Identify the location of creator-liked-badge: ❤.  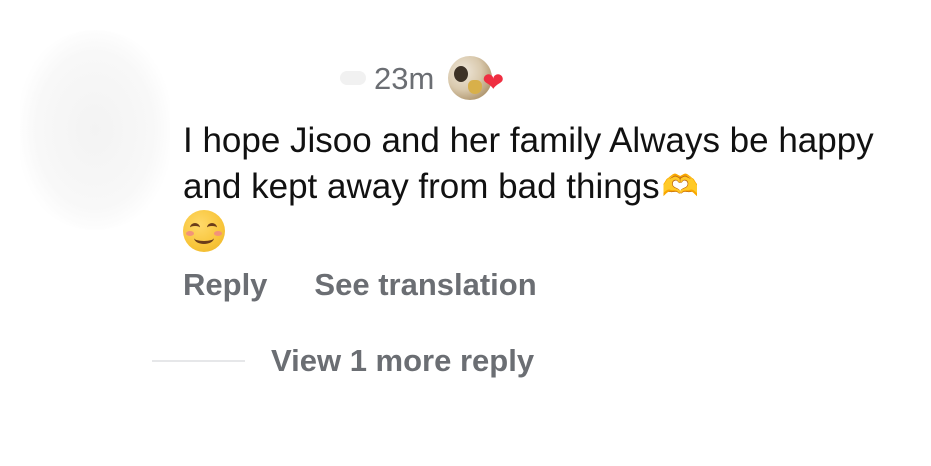
(476, 78).